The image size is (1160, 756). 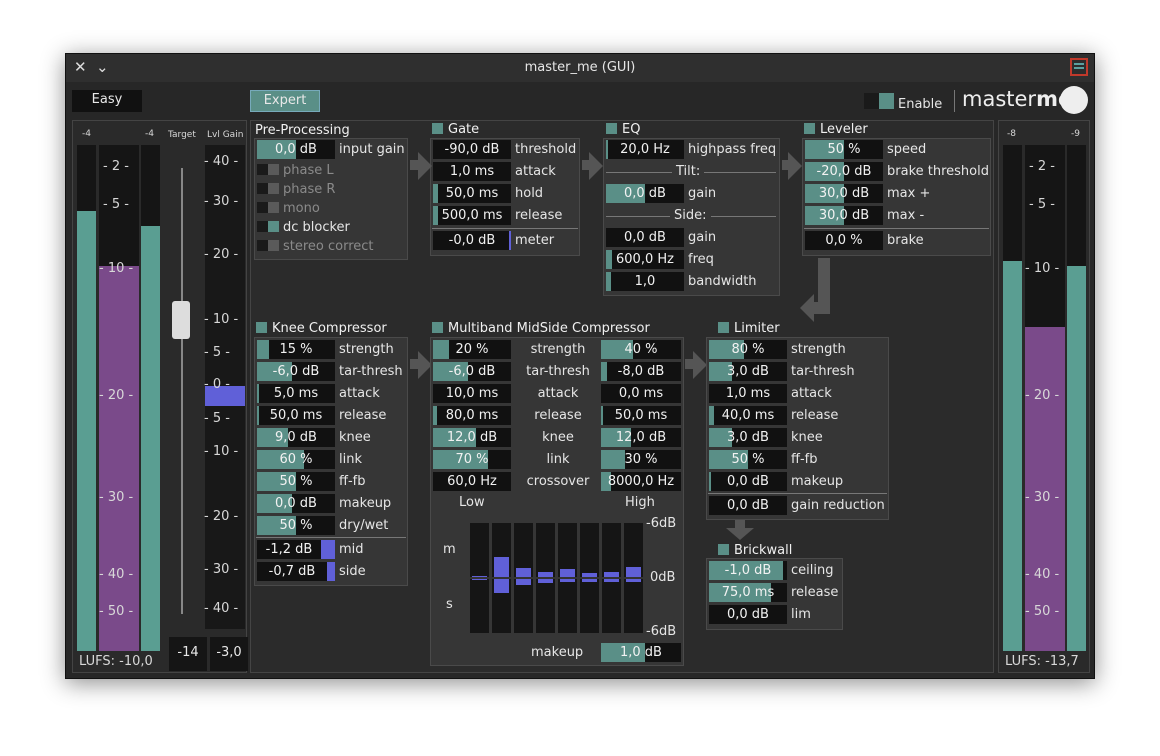 What do you see at coordinates (321, 328) in the screenshot?
I see `knee-compressor-title: Knee Compressor` at bounding box center [321, 328].